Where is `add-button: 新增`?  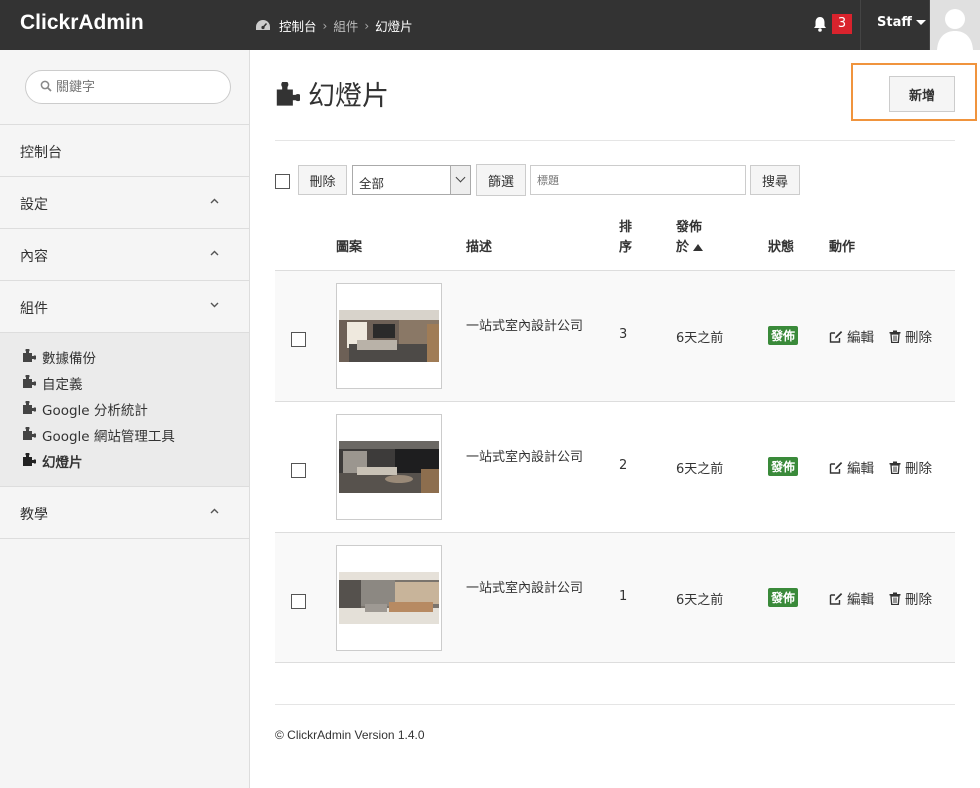
add-button: 新增 is located at coordinates (922, 94).